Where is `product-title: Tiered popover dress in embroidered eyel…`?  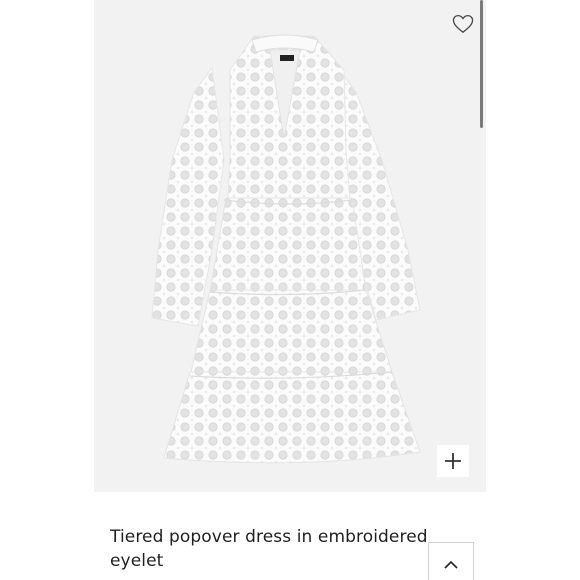 product-title: Tiered popover dress in embroidered eyel… is located at coordinates (269, 549).